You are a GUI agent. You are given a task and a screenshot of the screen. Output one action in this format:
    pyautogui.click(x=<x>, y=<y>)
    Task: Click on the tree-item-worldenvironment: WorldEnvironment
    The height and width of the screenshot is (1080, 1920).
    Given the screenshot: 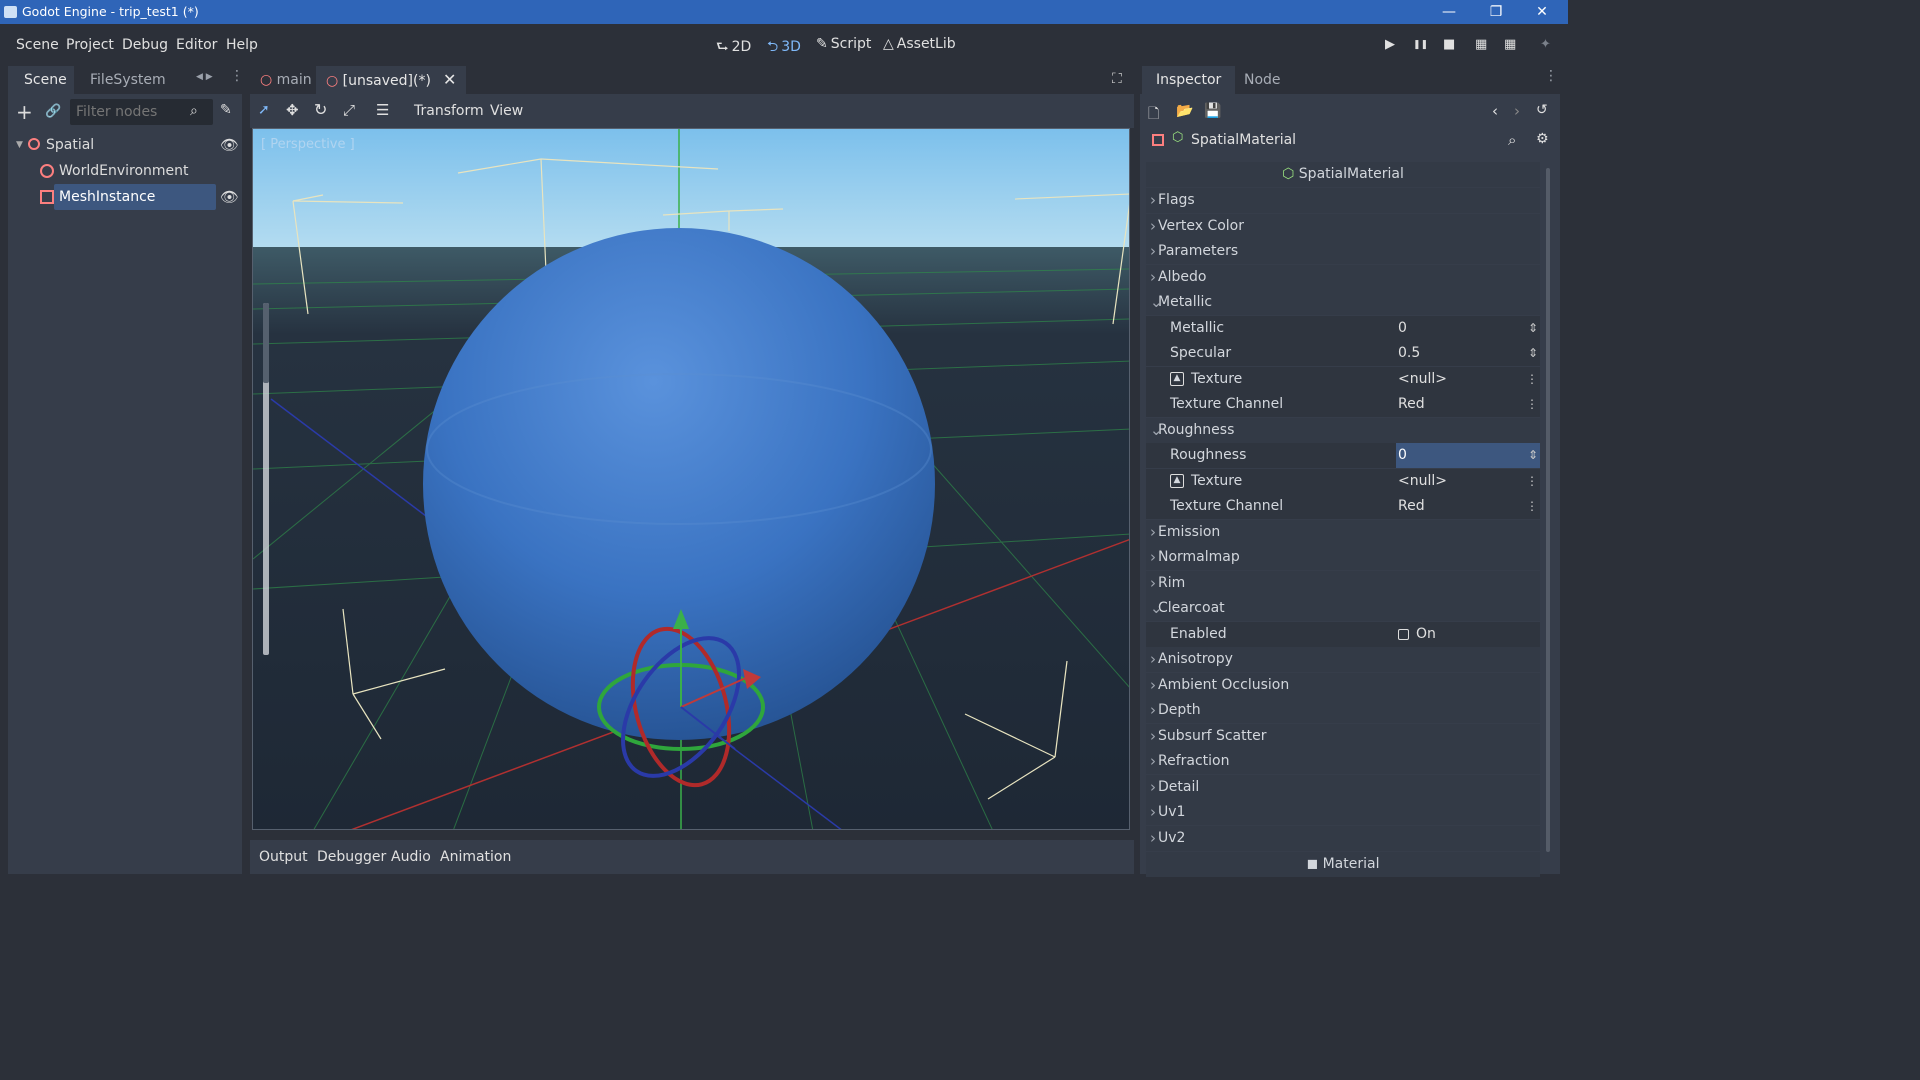 What is the action you would take?
    pyautogui.click(x=131, y=171)
    